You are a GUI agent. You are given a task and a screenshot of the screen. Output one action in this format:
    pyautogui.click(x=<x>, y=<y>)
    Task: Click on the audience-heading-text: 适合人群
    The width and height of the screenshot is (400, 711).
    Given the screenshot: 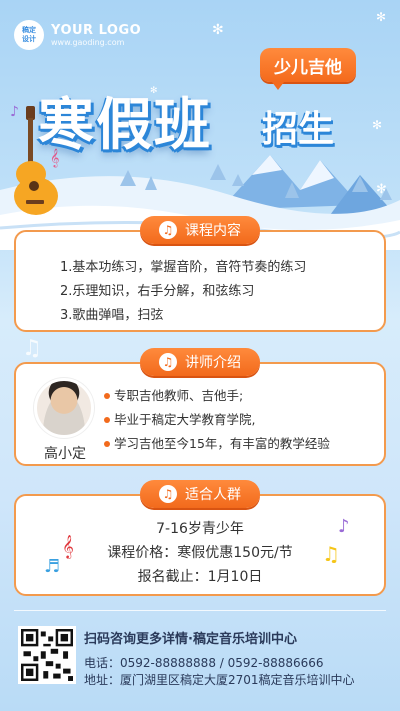 What is the action you would take?
    pyautogui.click(x=213, y=495)
    